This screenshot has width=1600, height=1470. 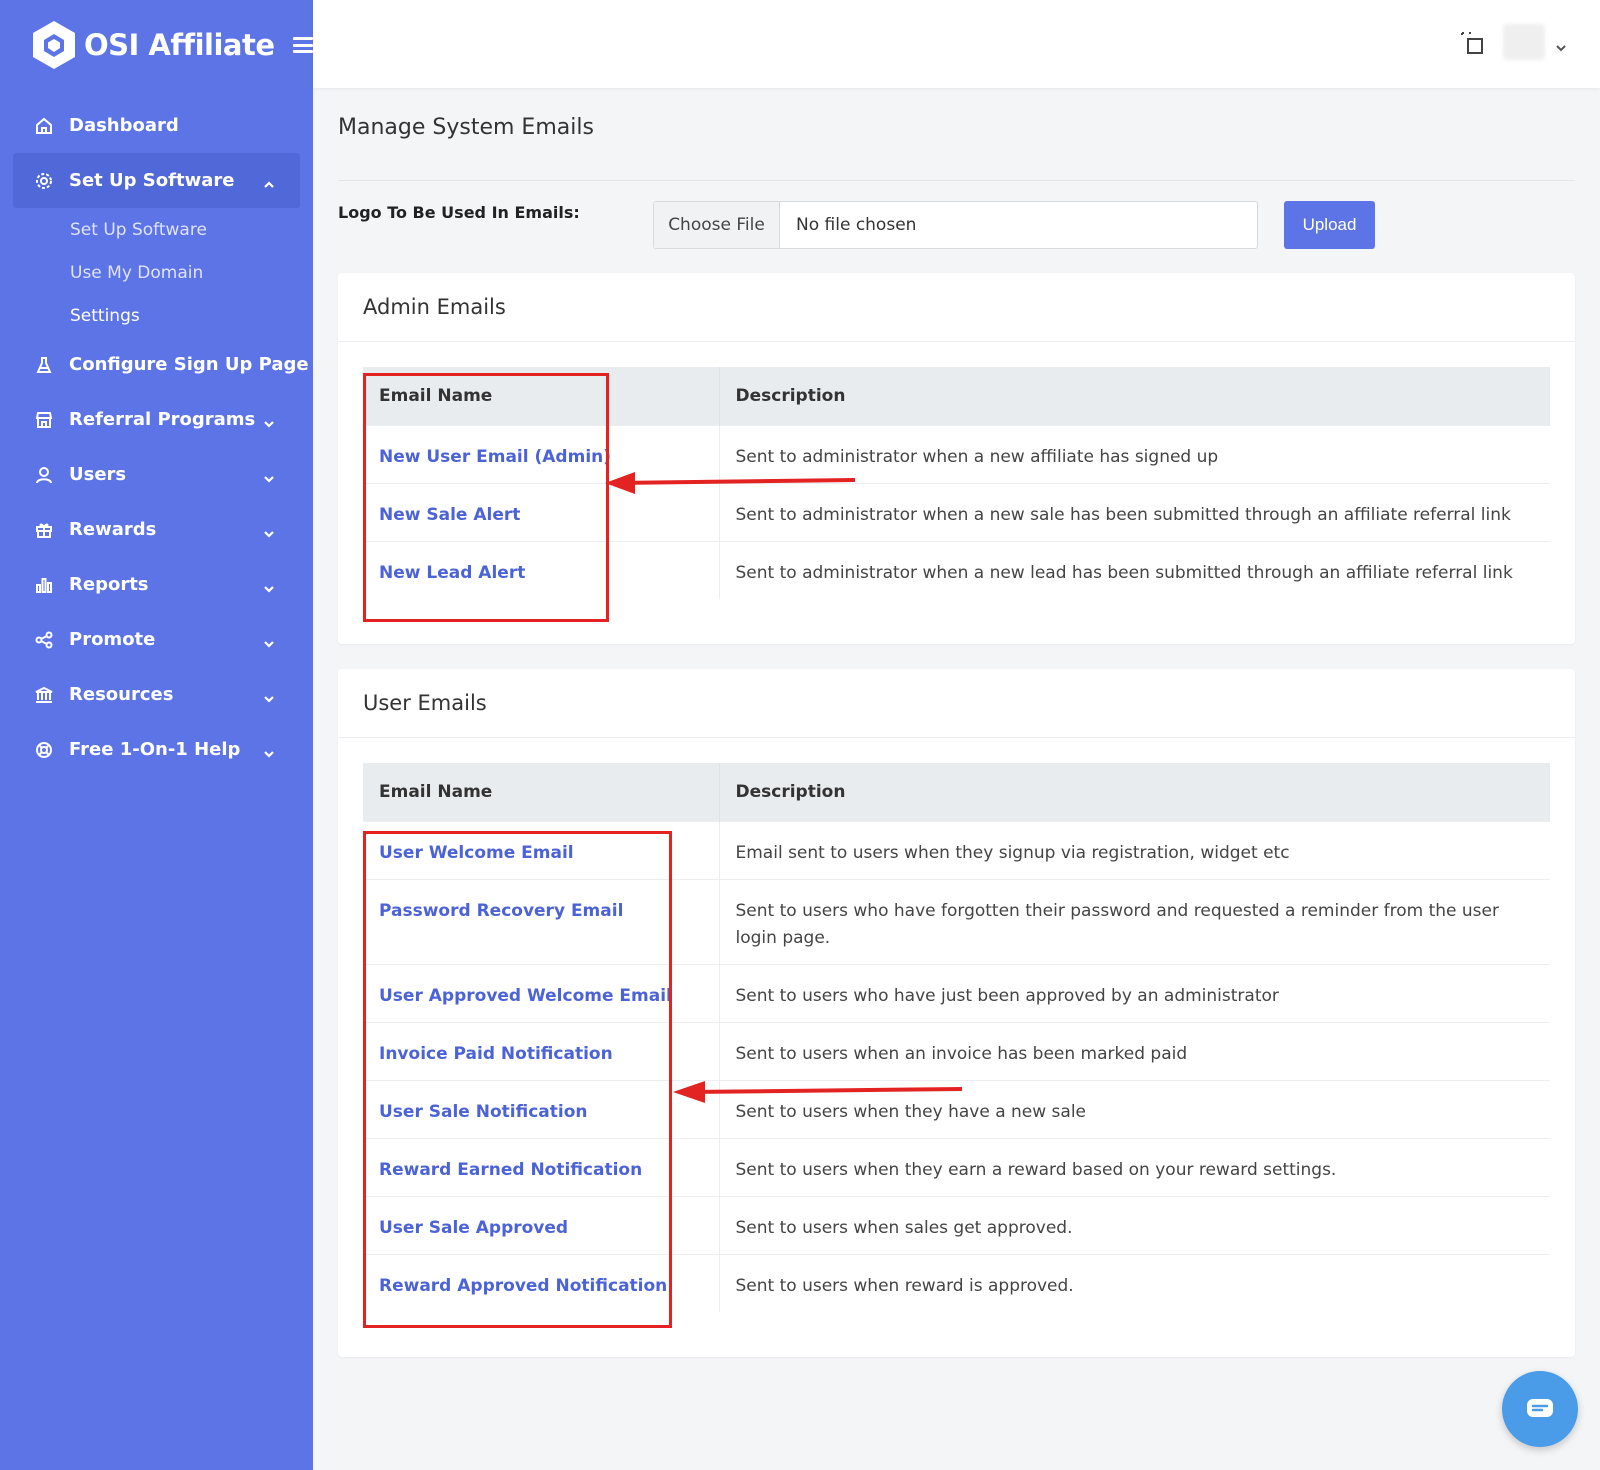 What do you see at coordinates (44, 475) in the screenshot?
I see `user-icon` at bounding box center [44, 475].